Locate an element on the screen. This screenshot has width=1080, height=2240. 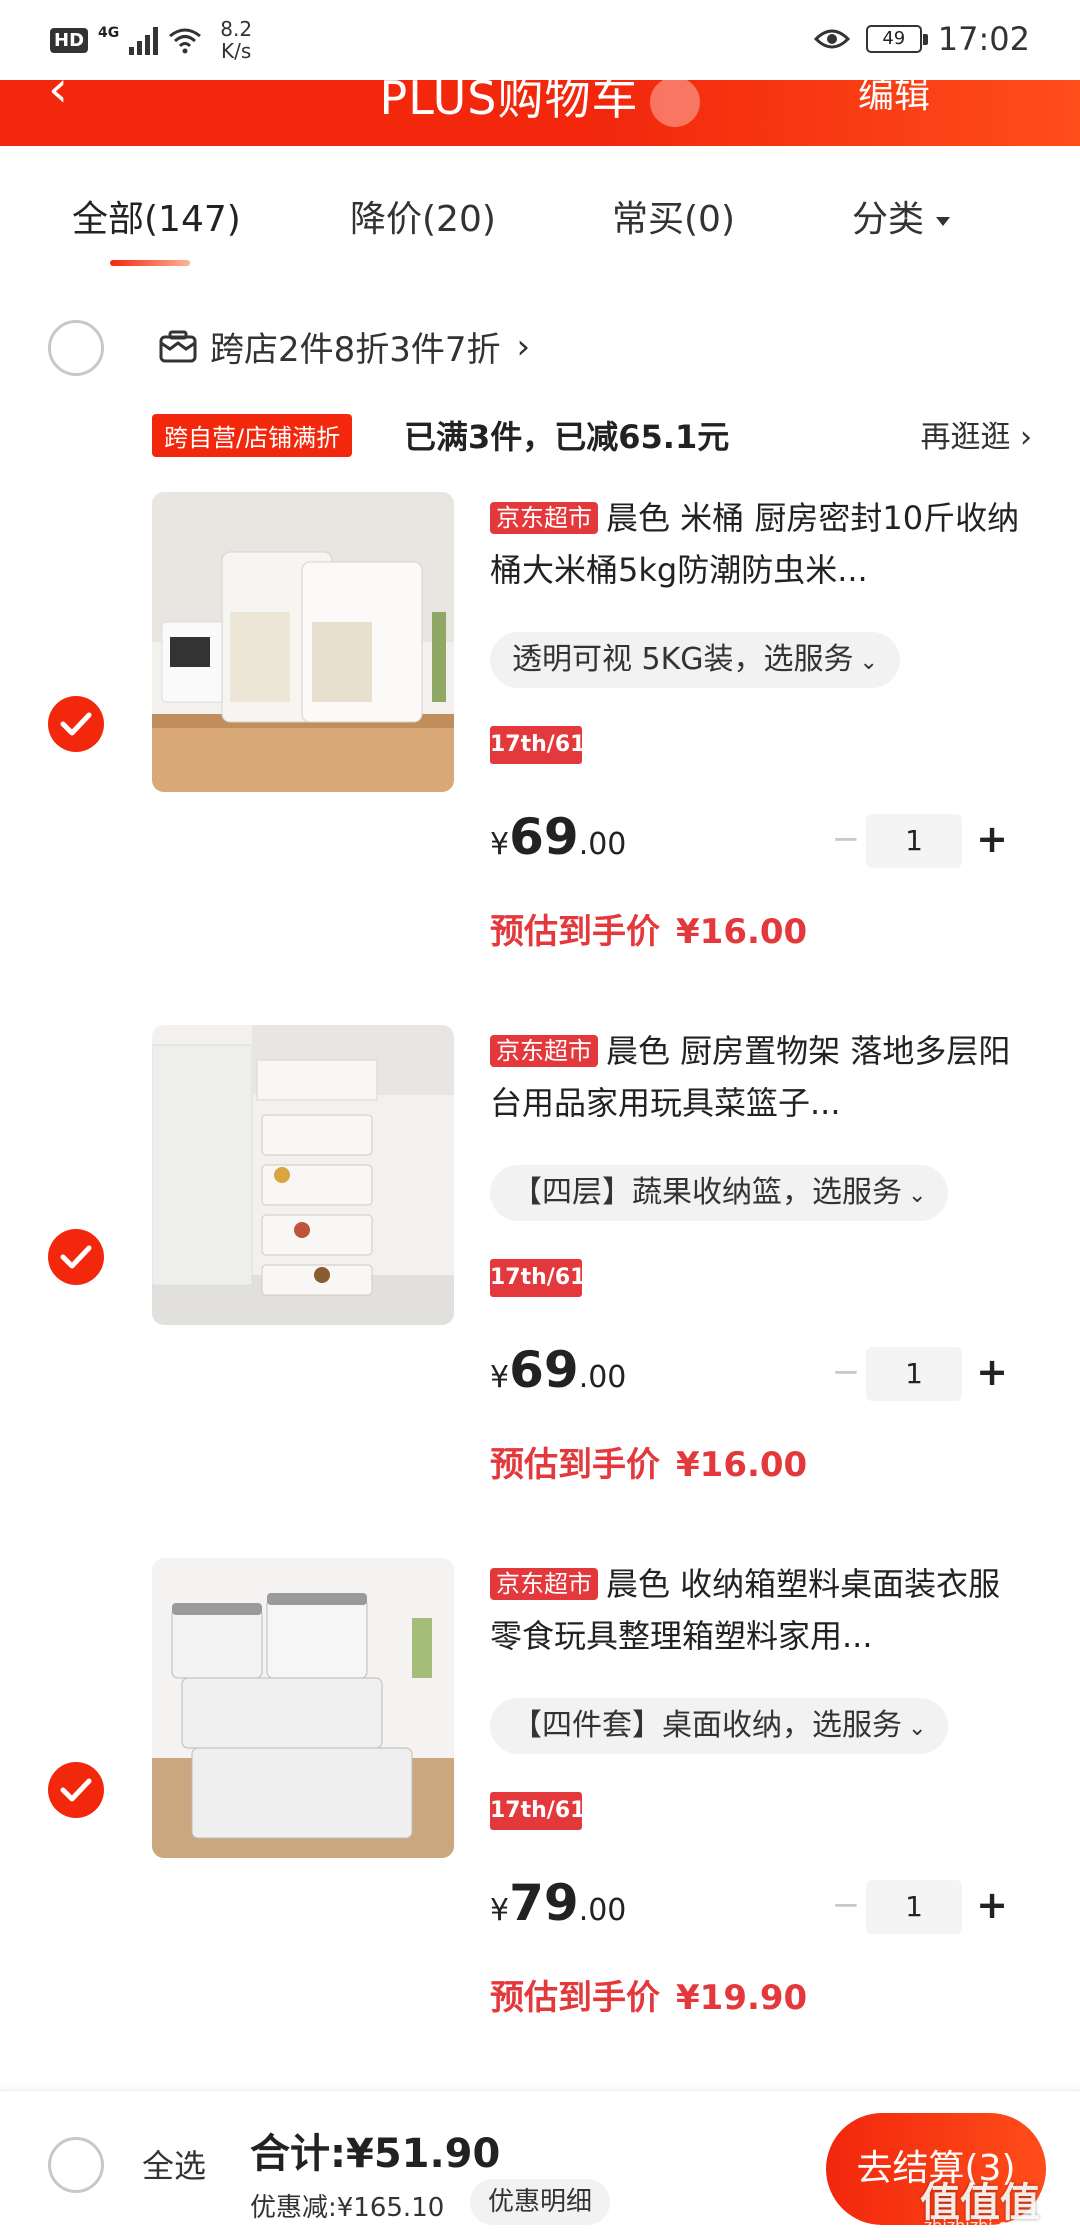
spec-selector: 透明可视 5KG装，选服务 ⌄ is located at coordinates (695, 660).